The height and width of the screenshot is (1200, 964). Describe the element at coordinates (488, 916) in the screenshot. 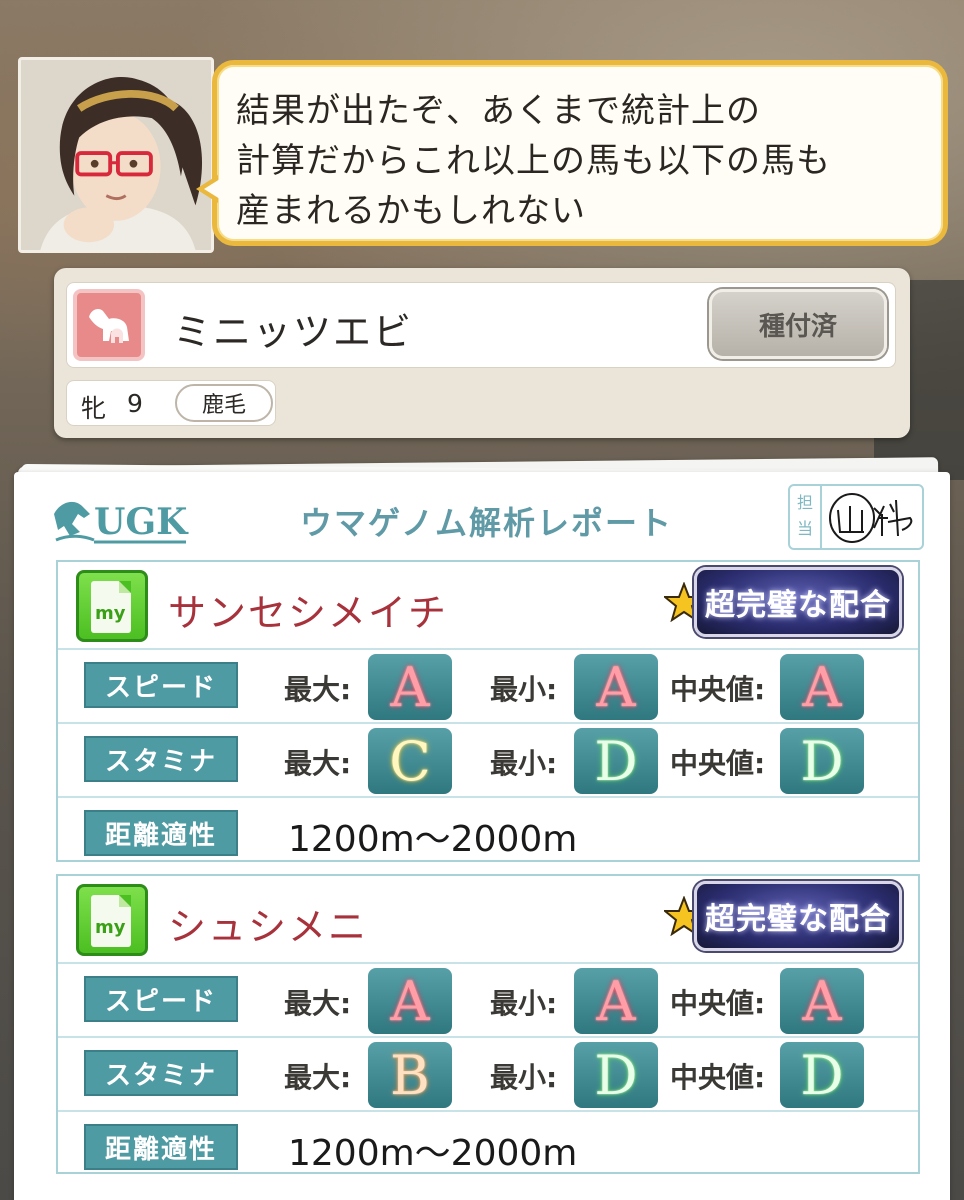

I see `entry-header: my シュシメニ 5 超完璧な配合` at that location.